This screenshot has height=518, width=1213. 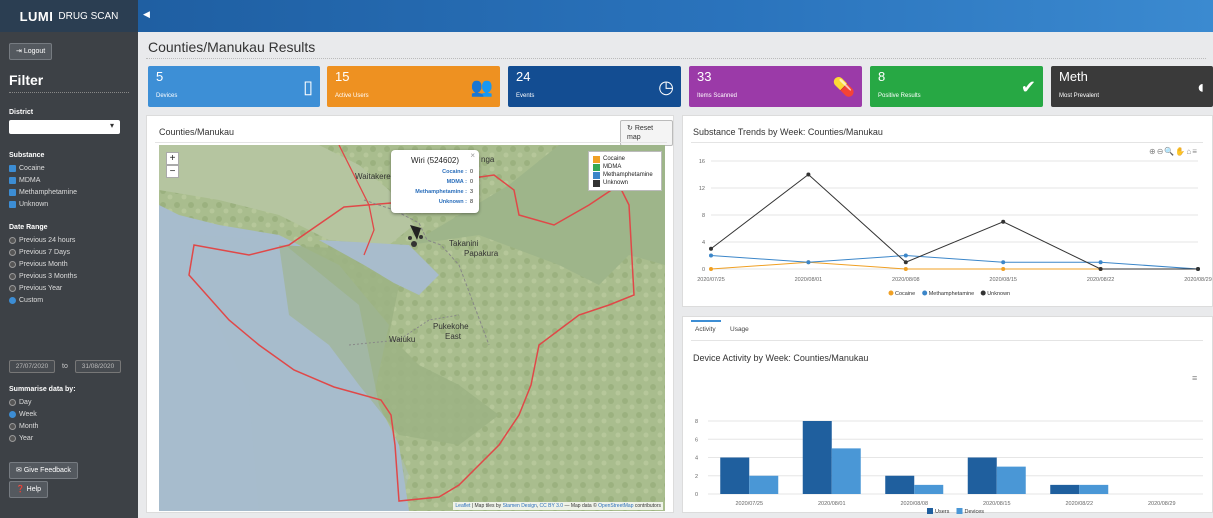 What do you see at coordinates (905, 294) in the screenshot?
I see `legend-label: Cocaine` at bounding box center [905, 294].